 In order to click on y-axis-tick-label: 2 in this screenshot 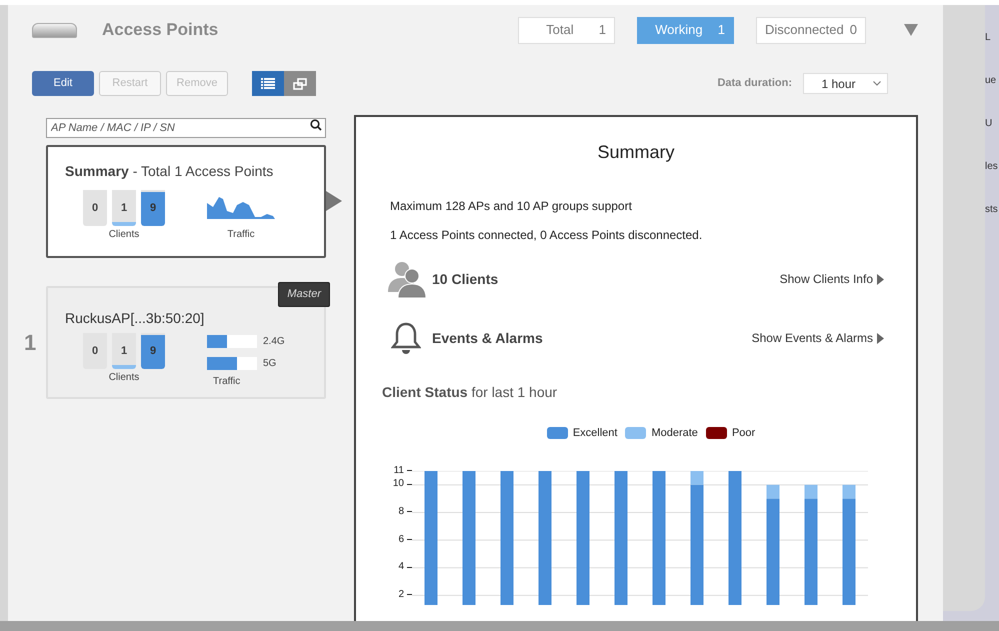, I will do `click(401, 595)`.